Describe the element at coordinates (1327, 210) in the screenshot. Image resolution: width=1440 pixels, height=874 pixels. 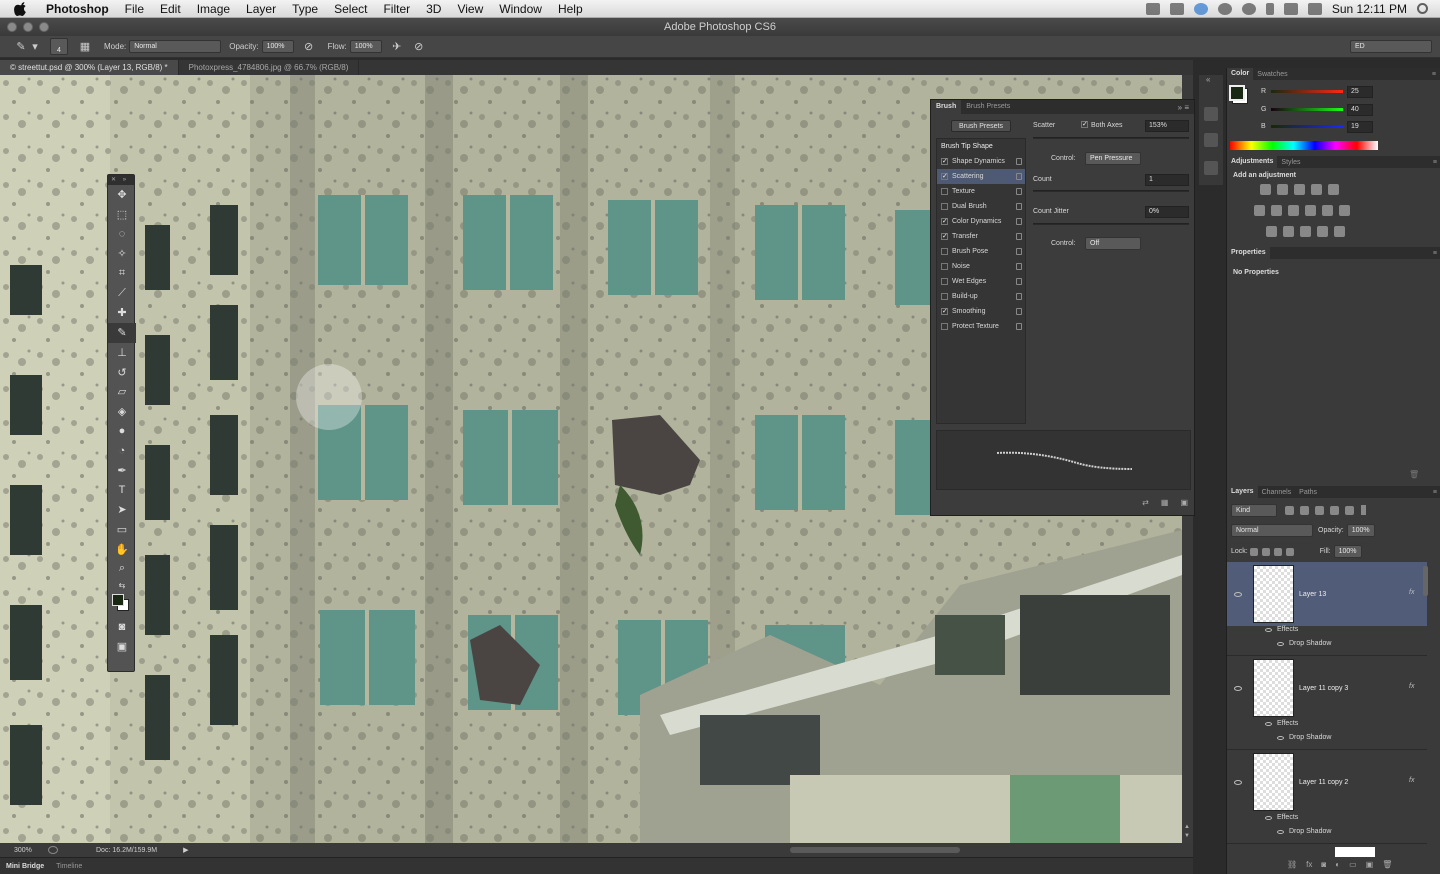
I see `channel-mixer-icon` at that location.